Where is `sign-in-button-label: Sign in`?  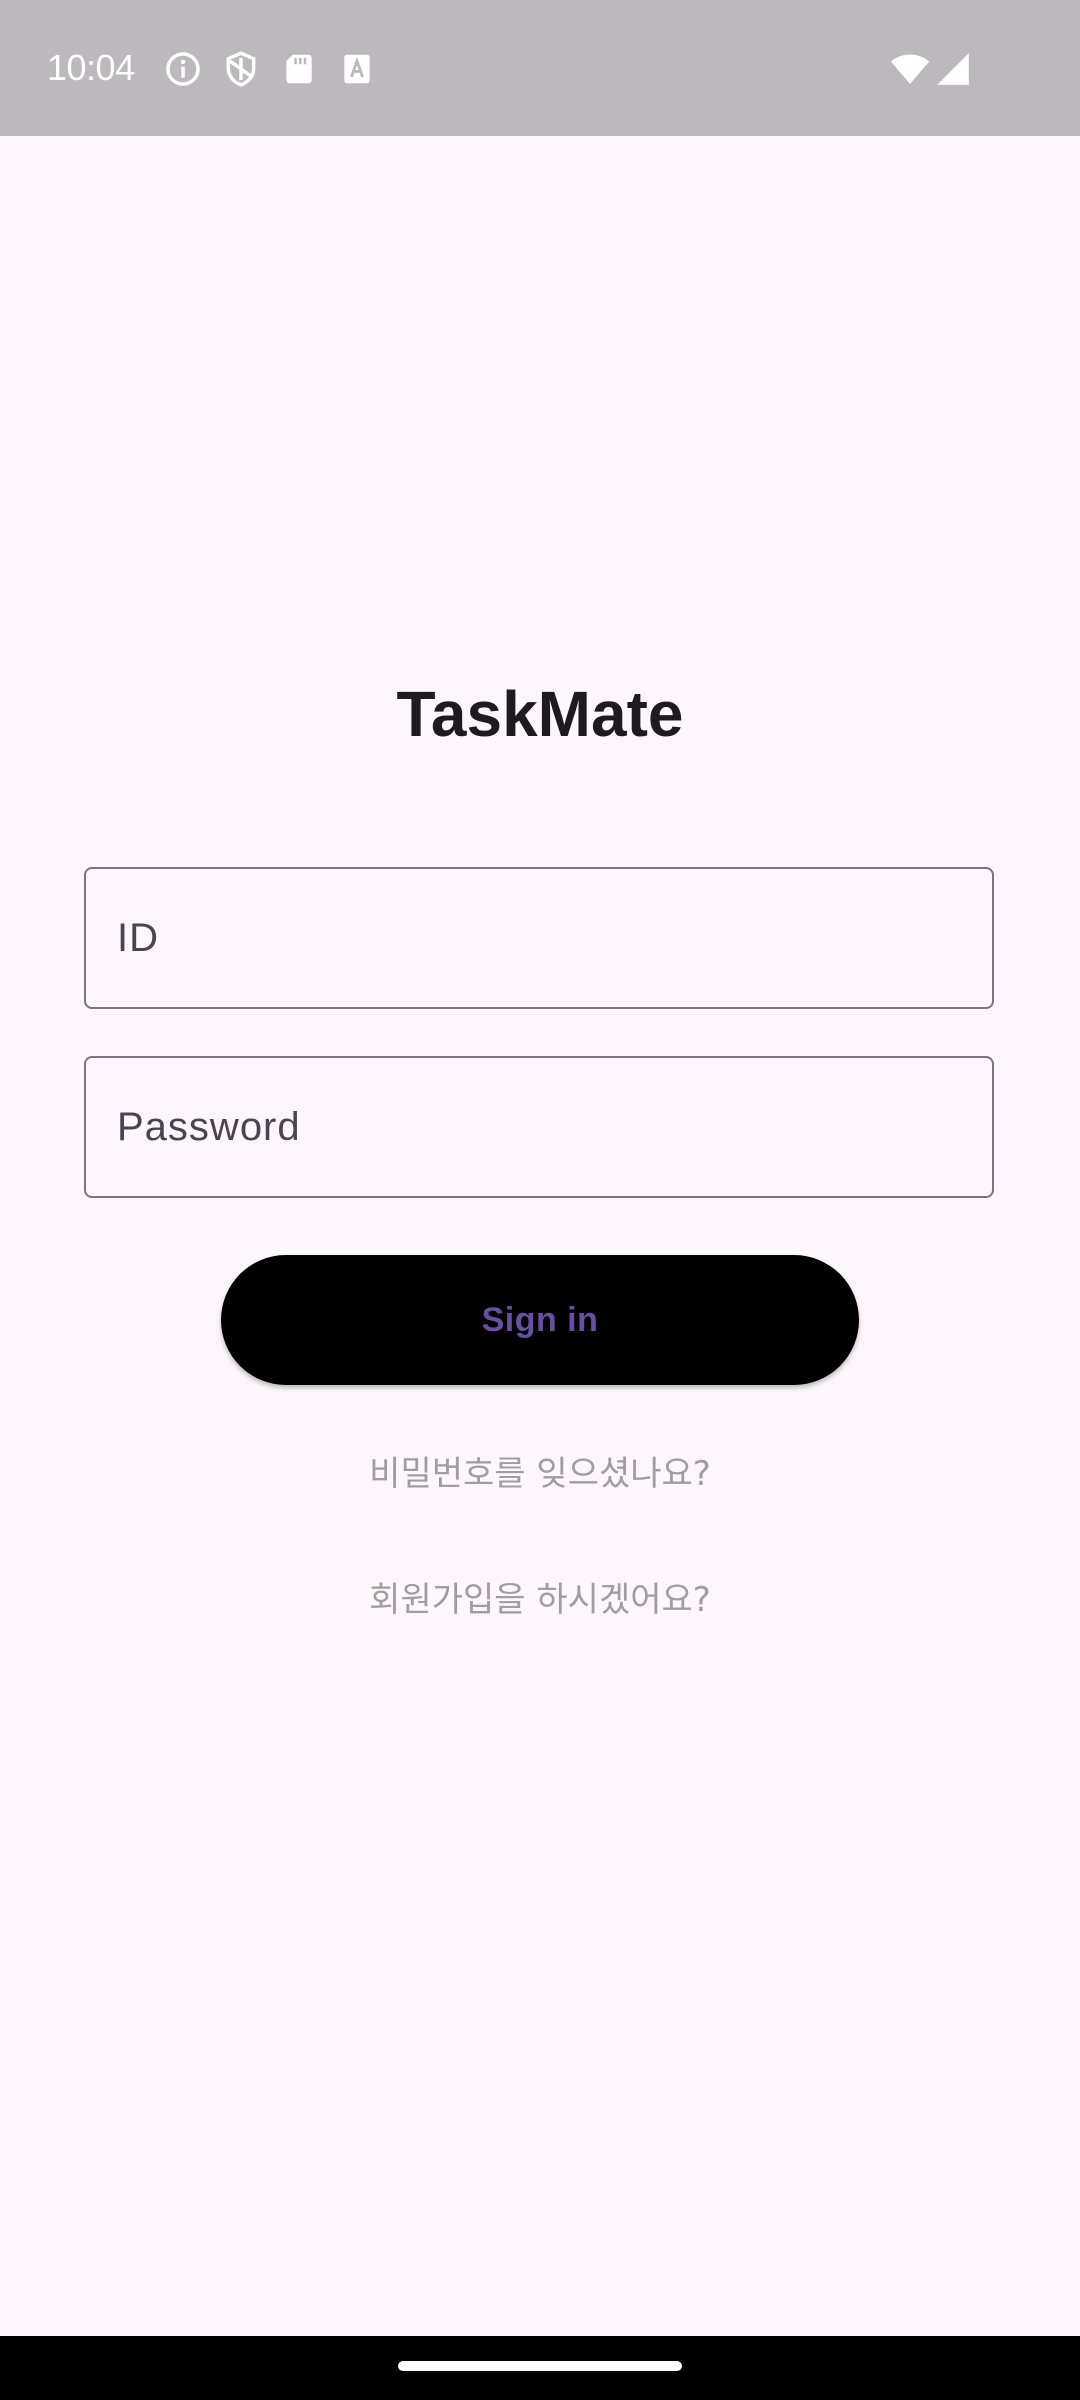 sign-in-button-label: Sign in is located at coordinates (540, 1319).